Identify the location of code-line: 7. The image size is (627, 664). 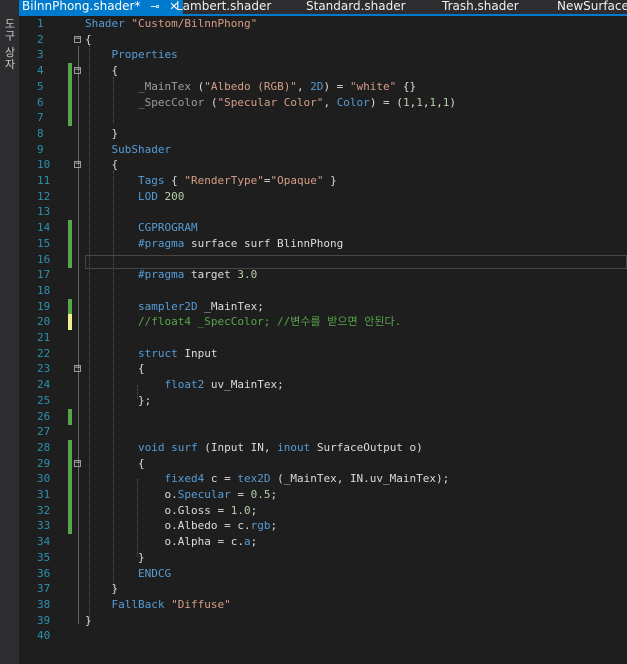
(323, 118).